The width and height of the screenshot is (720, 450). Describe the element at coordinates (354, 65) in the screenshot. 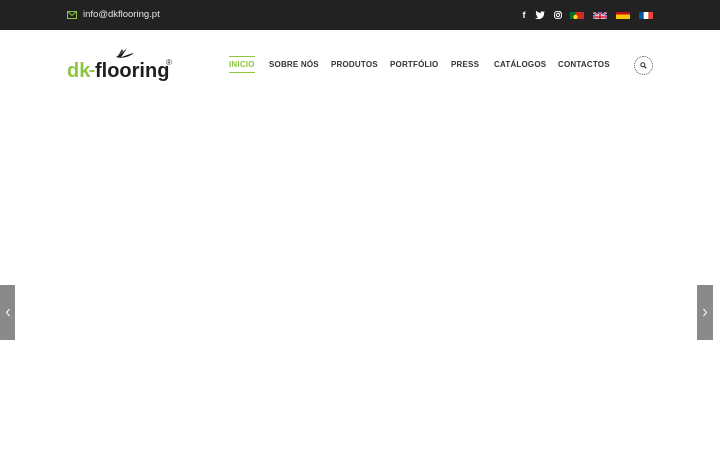

I see `nav-item-produtos: PRODUTOS` at that location.